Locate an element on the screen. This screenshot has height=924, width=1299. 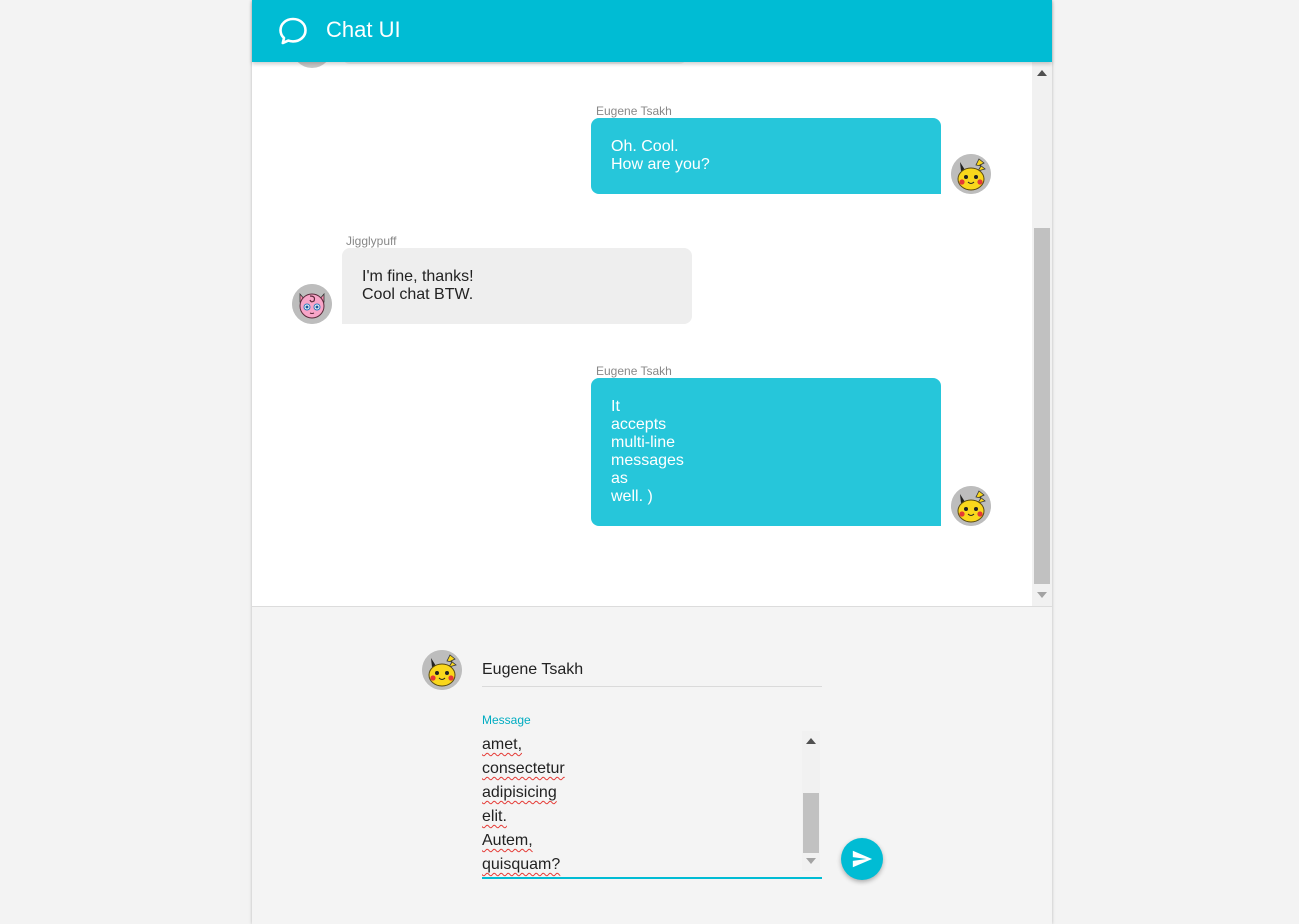
name-field: Eugene Tsakh is located at coordinates (652, 669).